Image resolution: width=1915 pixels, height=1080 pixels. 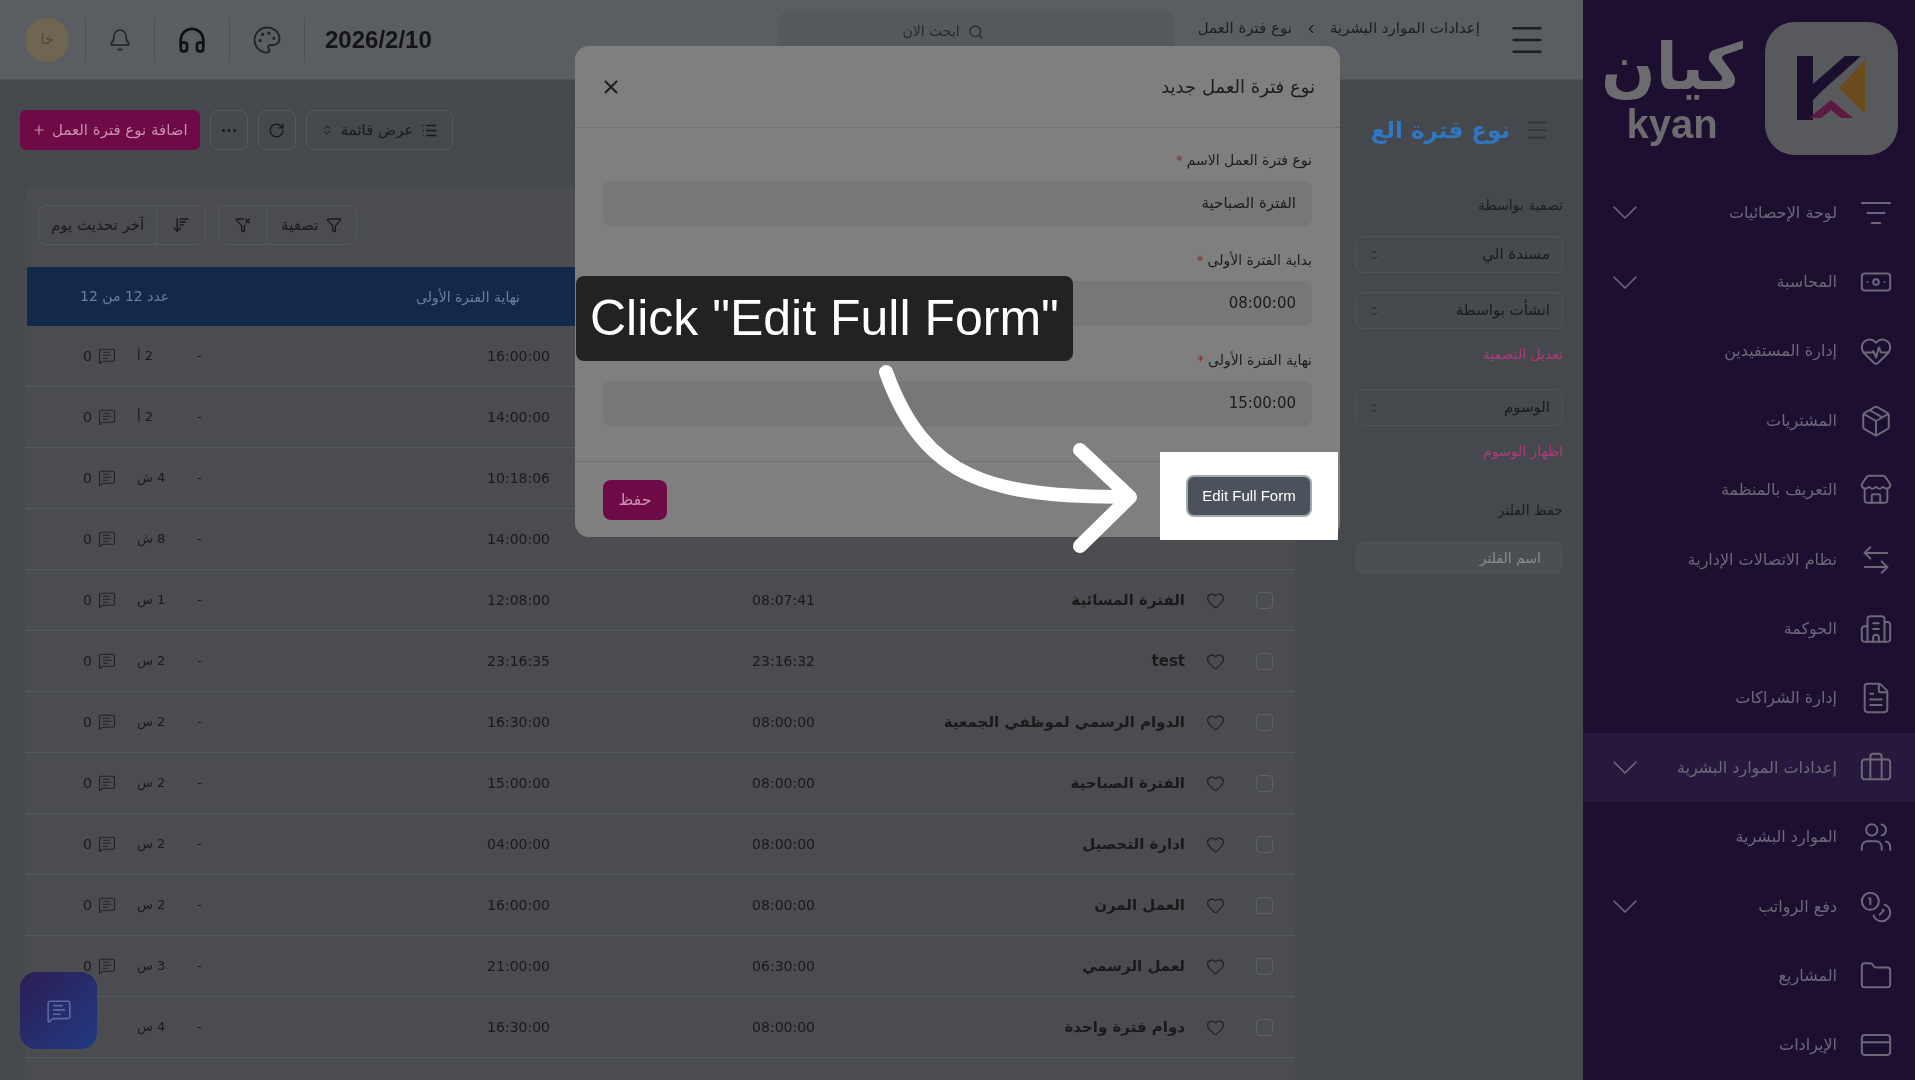 I want to click on palette-icon, so click(x=267, y=39).